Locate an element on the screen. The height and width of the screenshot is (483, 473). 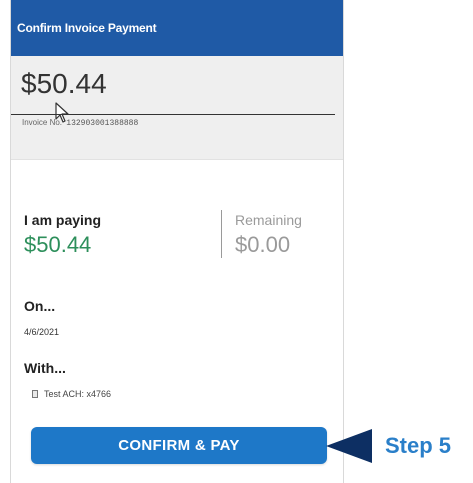
invoice-number-label: Invoice No. is located at coordinates (42, 122).